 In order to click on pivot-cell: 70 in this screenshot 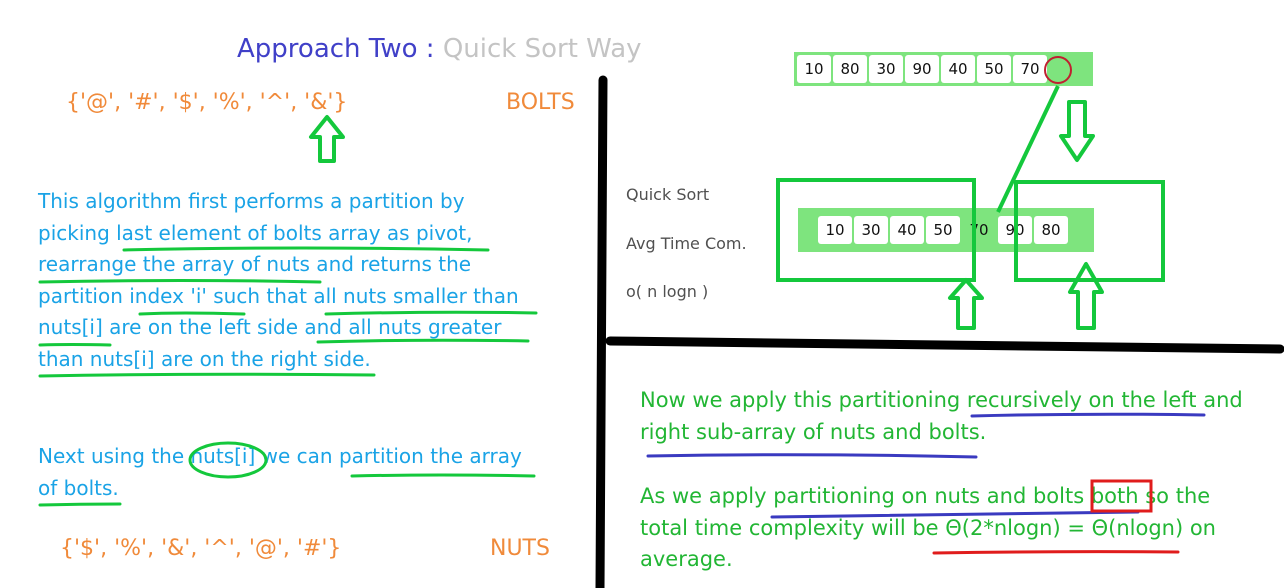, I will do `click(1030, 69)`.